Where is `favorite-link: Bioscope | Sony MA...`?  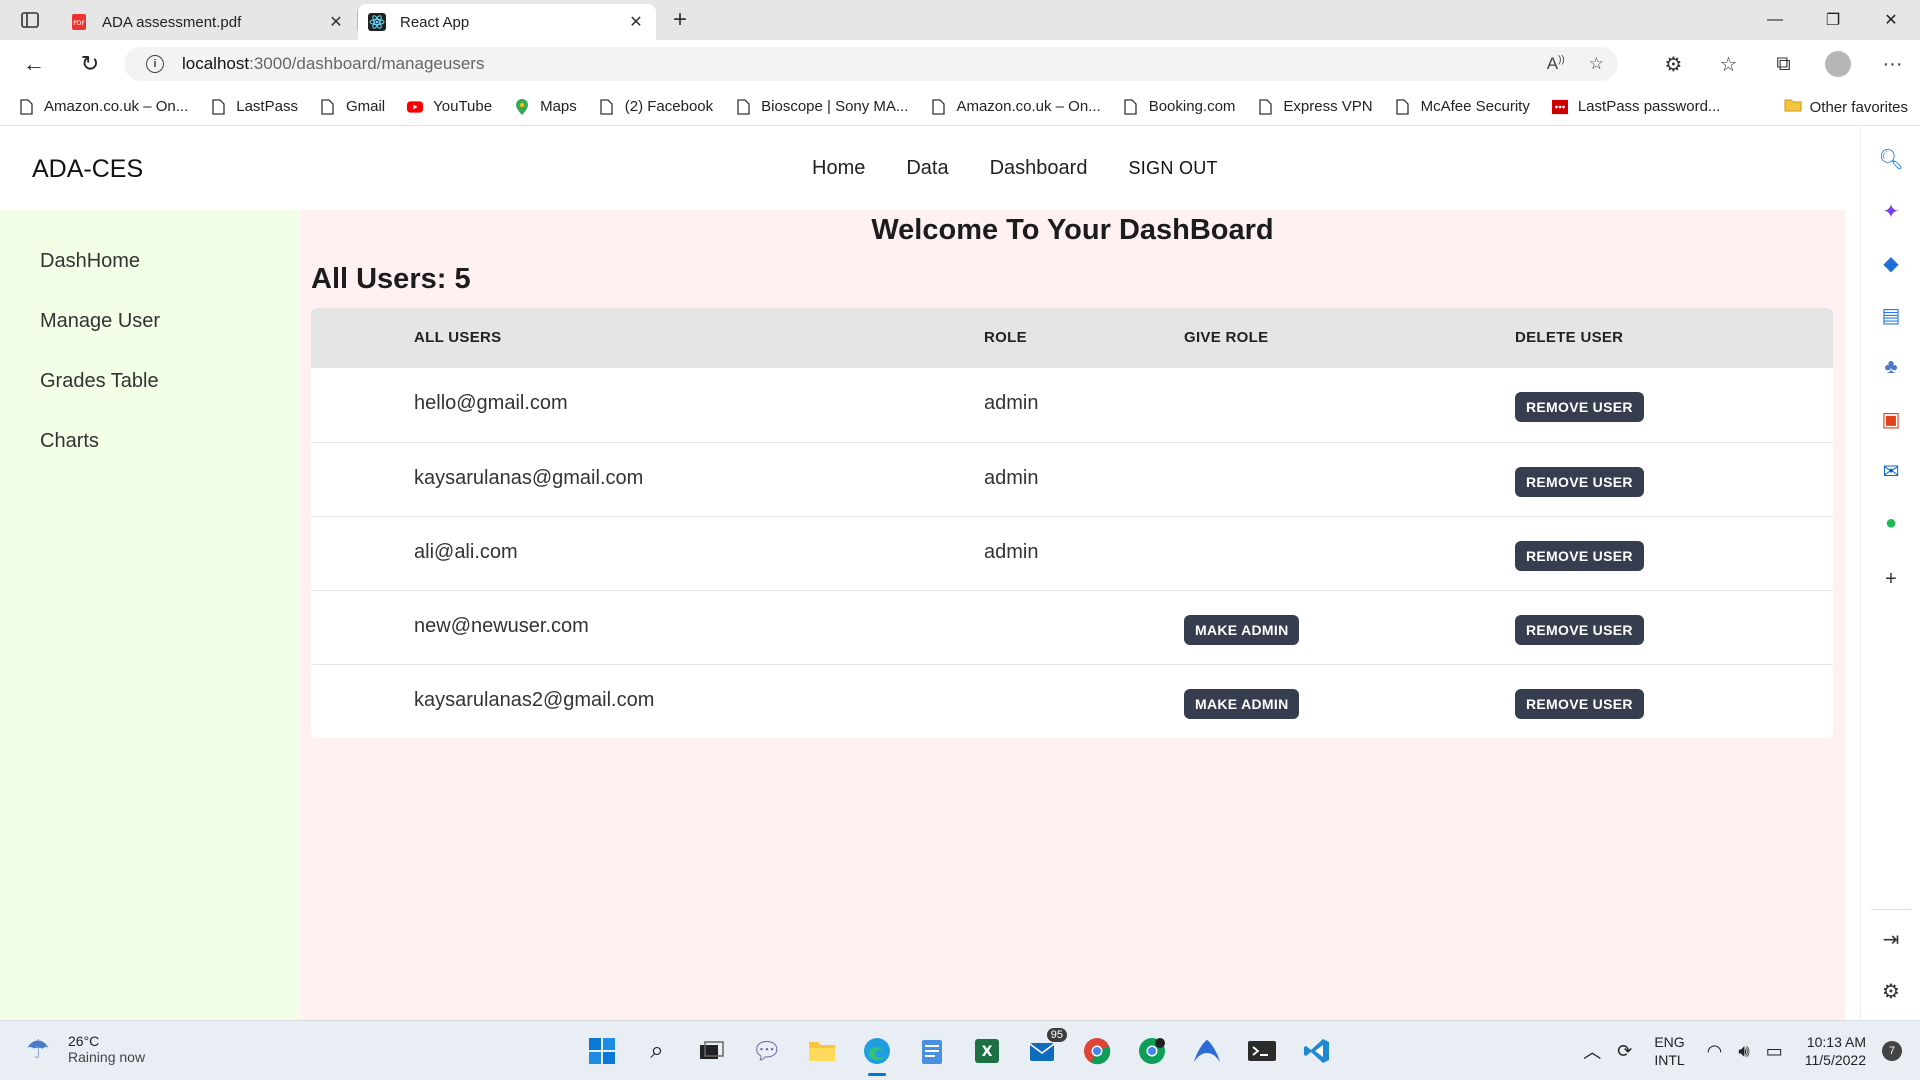 favorite-link: Bioscope | Sony MA... is located at coordinates (821, 107).